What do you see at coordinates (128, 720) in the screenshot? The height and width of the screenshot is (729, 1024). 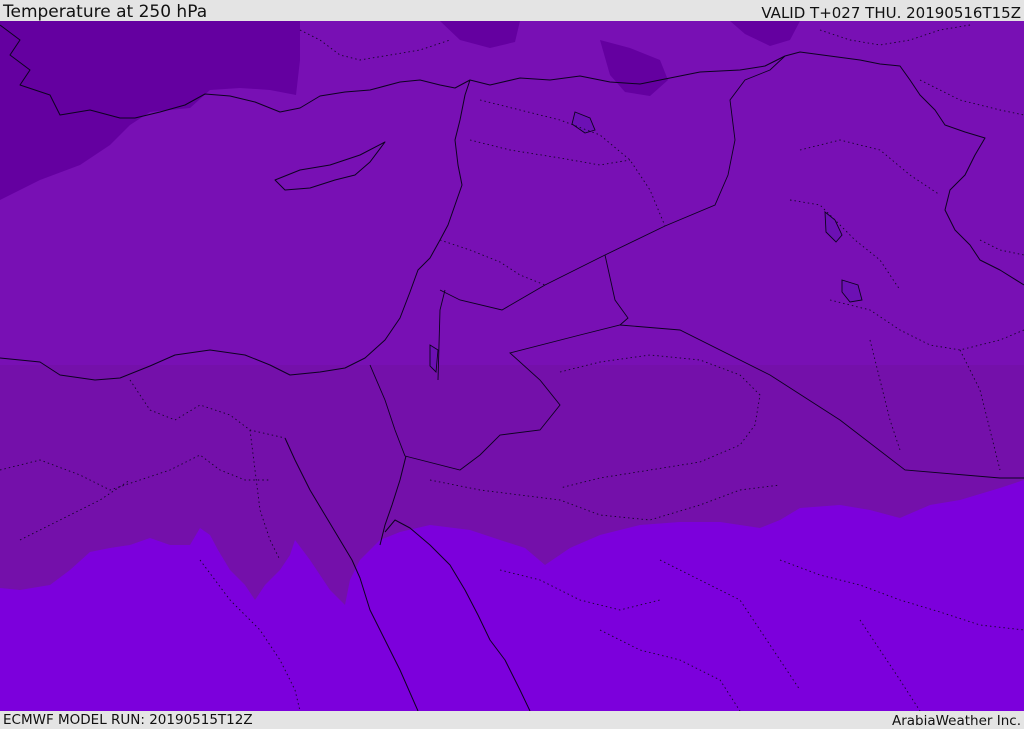 I see `model-run-label: ECMWF MODEL RUN: 20190515T12Z` at bounding box center [128, 720].